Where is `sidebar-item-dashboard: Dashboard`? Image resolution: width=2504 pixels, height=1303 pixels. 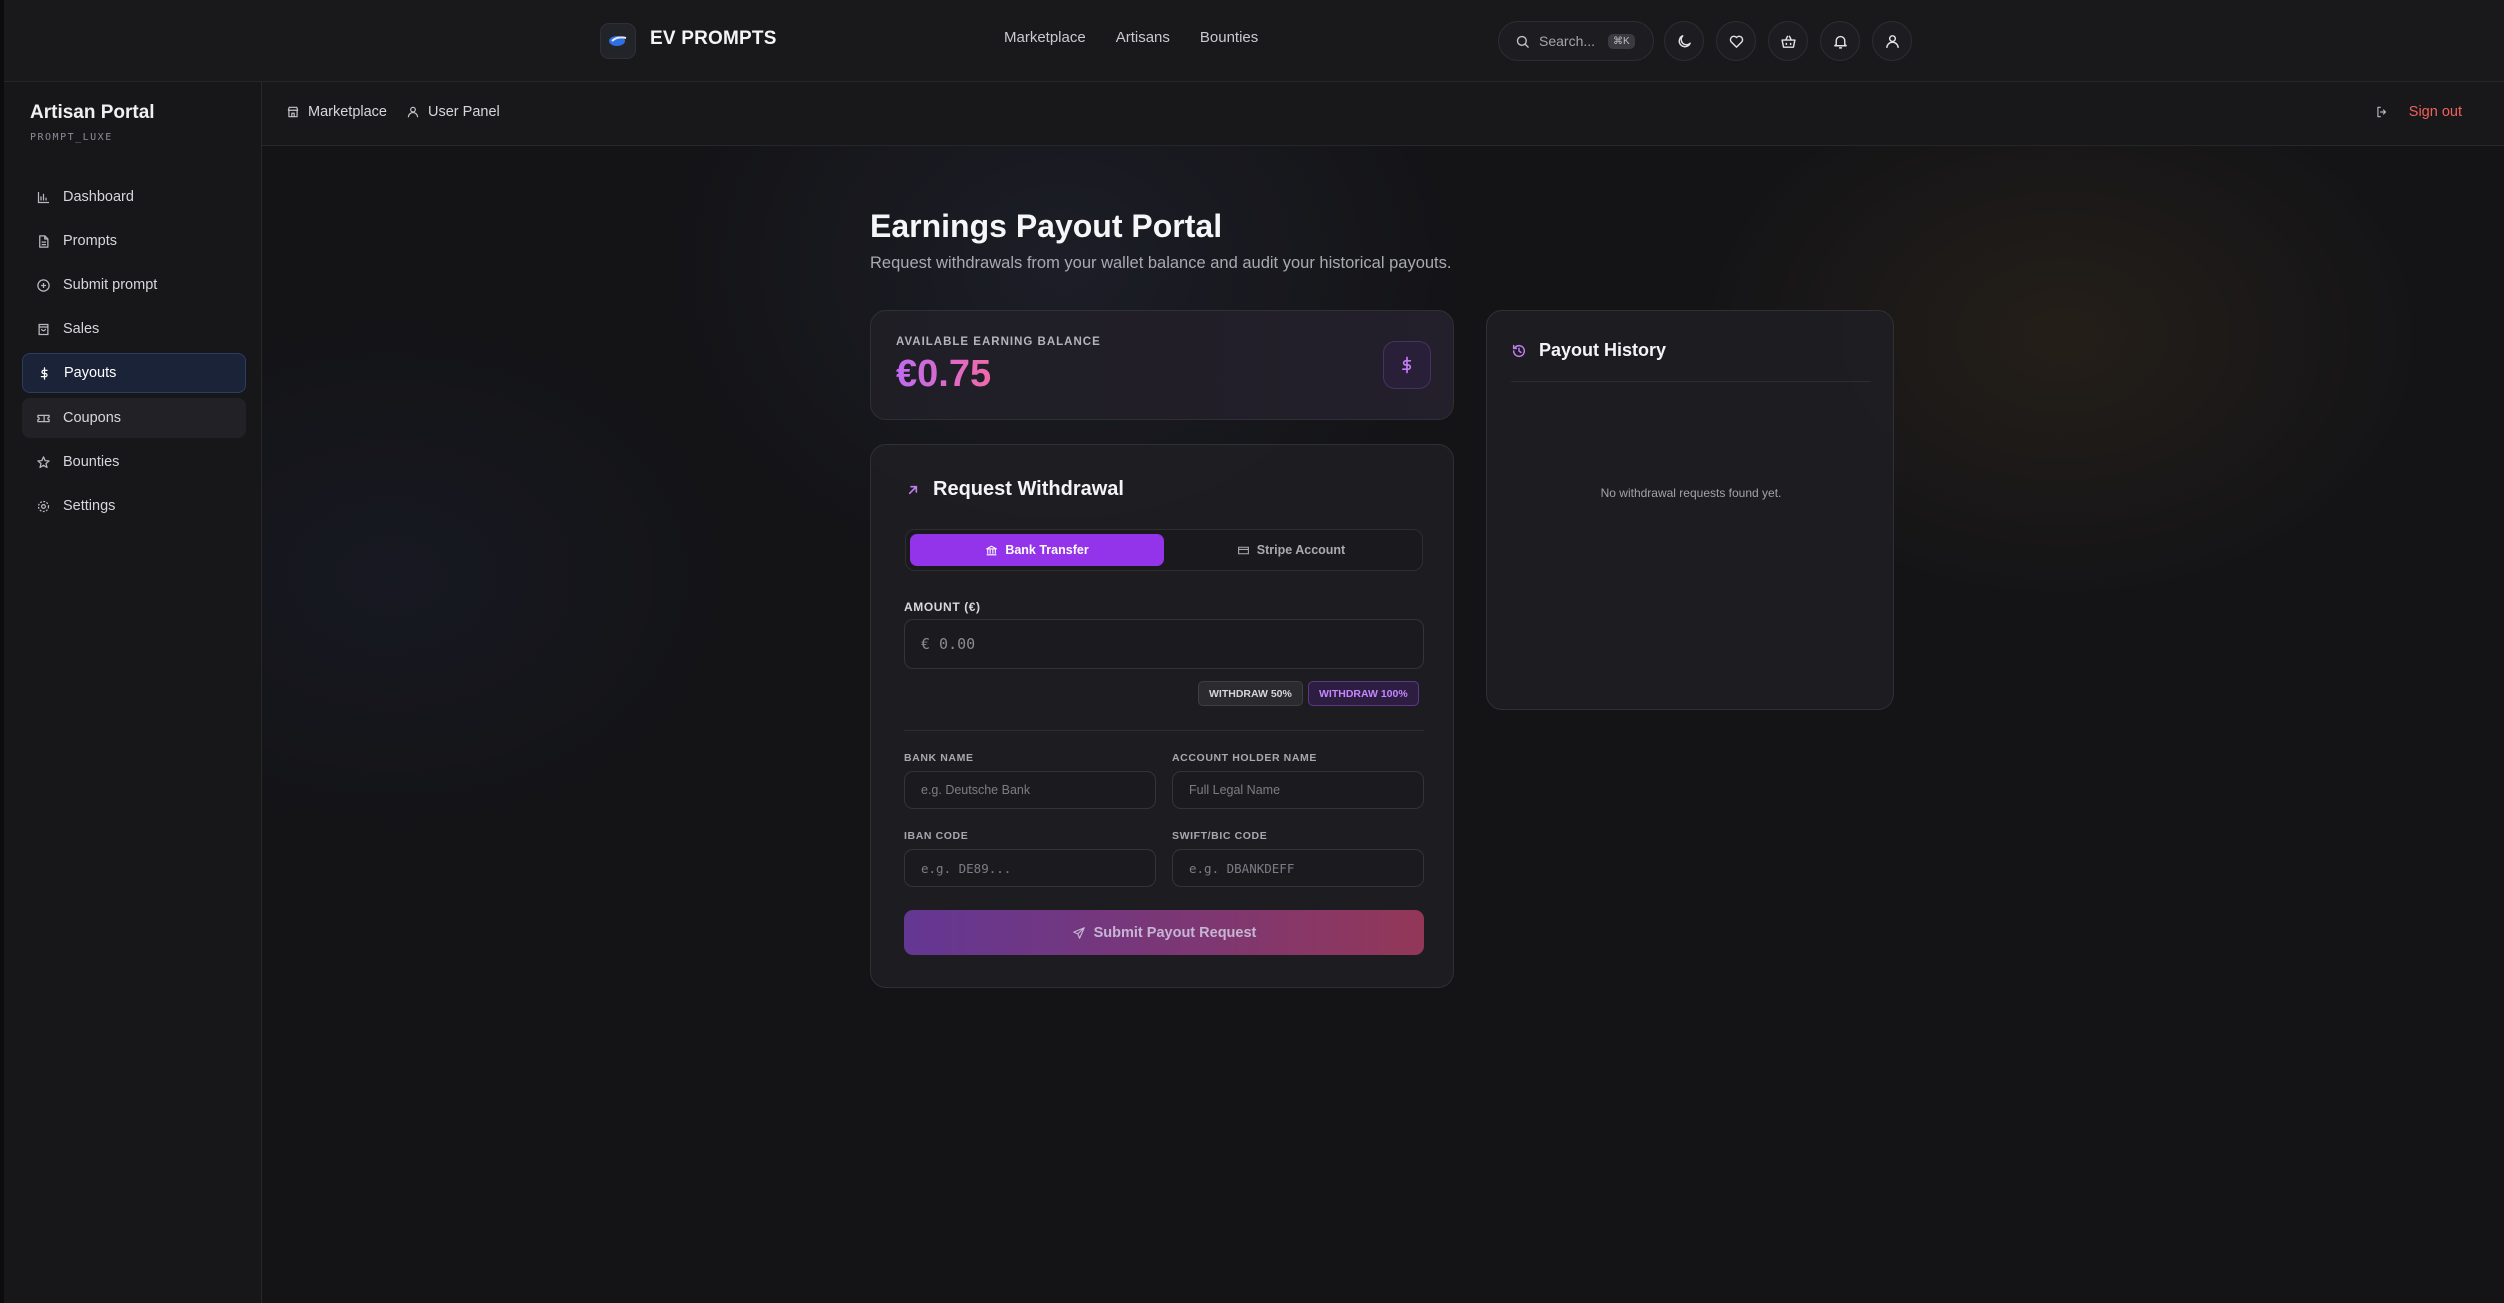
sidebar-item-dashboard: Dashboard is located at coordinates (134, 197).